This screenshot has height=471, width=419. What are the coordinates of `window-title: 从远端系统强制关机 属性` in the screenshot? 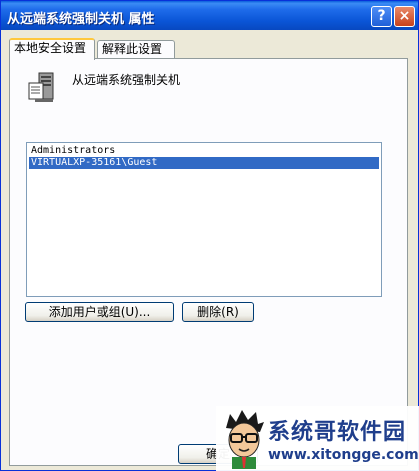 It's located at (81, 19).